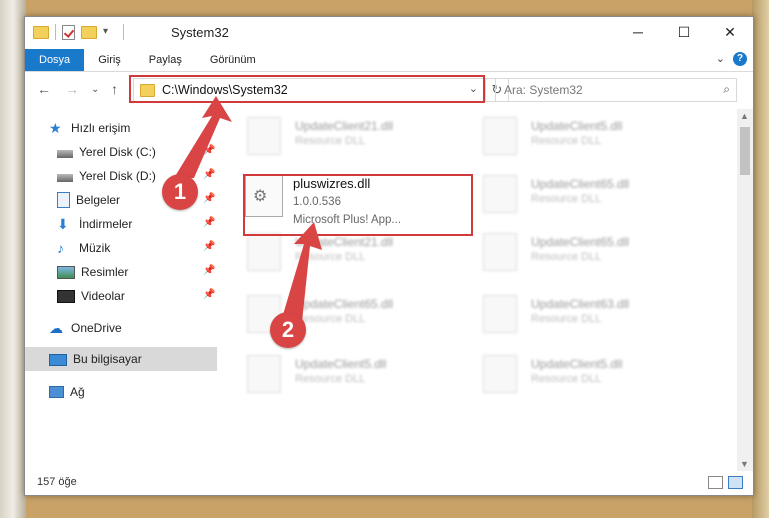 This screenshot has height=518, width=769. I want to click on customize-toolbar-icon: ▾, so click(110, 32).